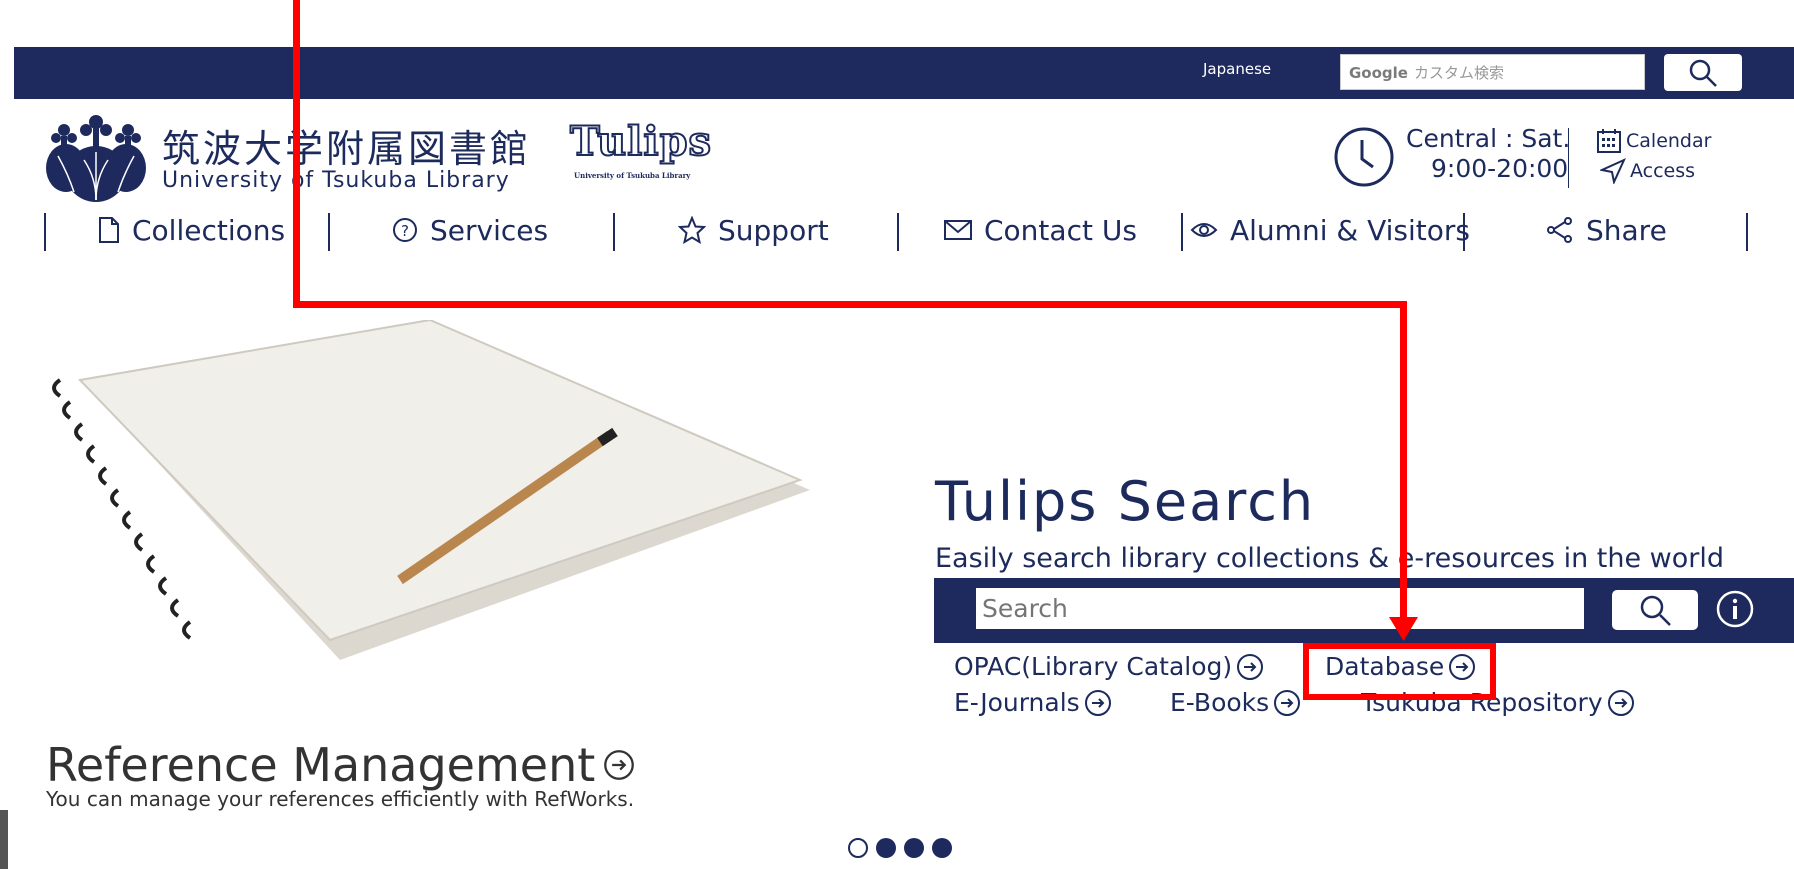  Describe the element at coordinates (640, 141) in the screenshot. I see `tulips-logo: Tulips` at that location.